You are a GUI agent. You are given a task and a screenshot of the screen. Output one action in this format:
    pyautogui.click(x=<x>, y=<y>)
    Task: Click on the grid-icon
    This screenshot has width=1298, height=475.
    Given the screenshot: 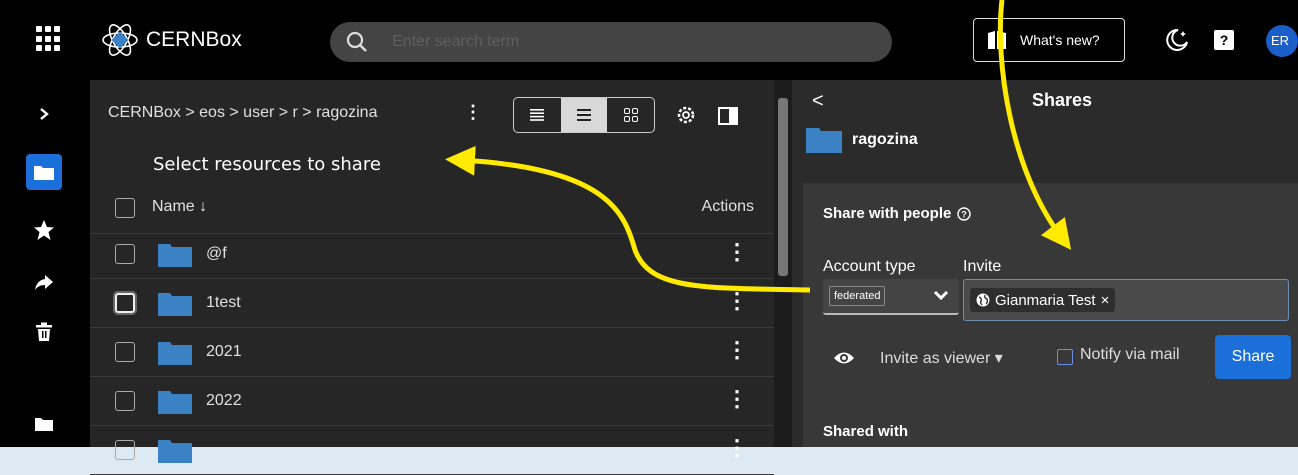 What is the action you would take?
    pyautogui.click(x=630, y=115)
    